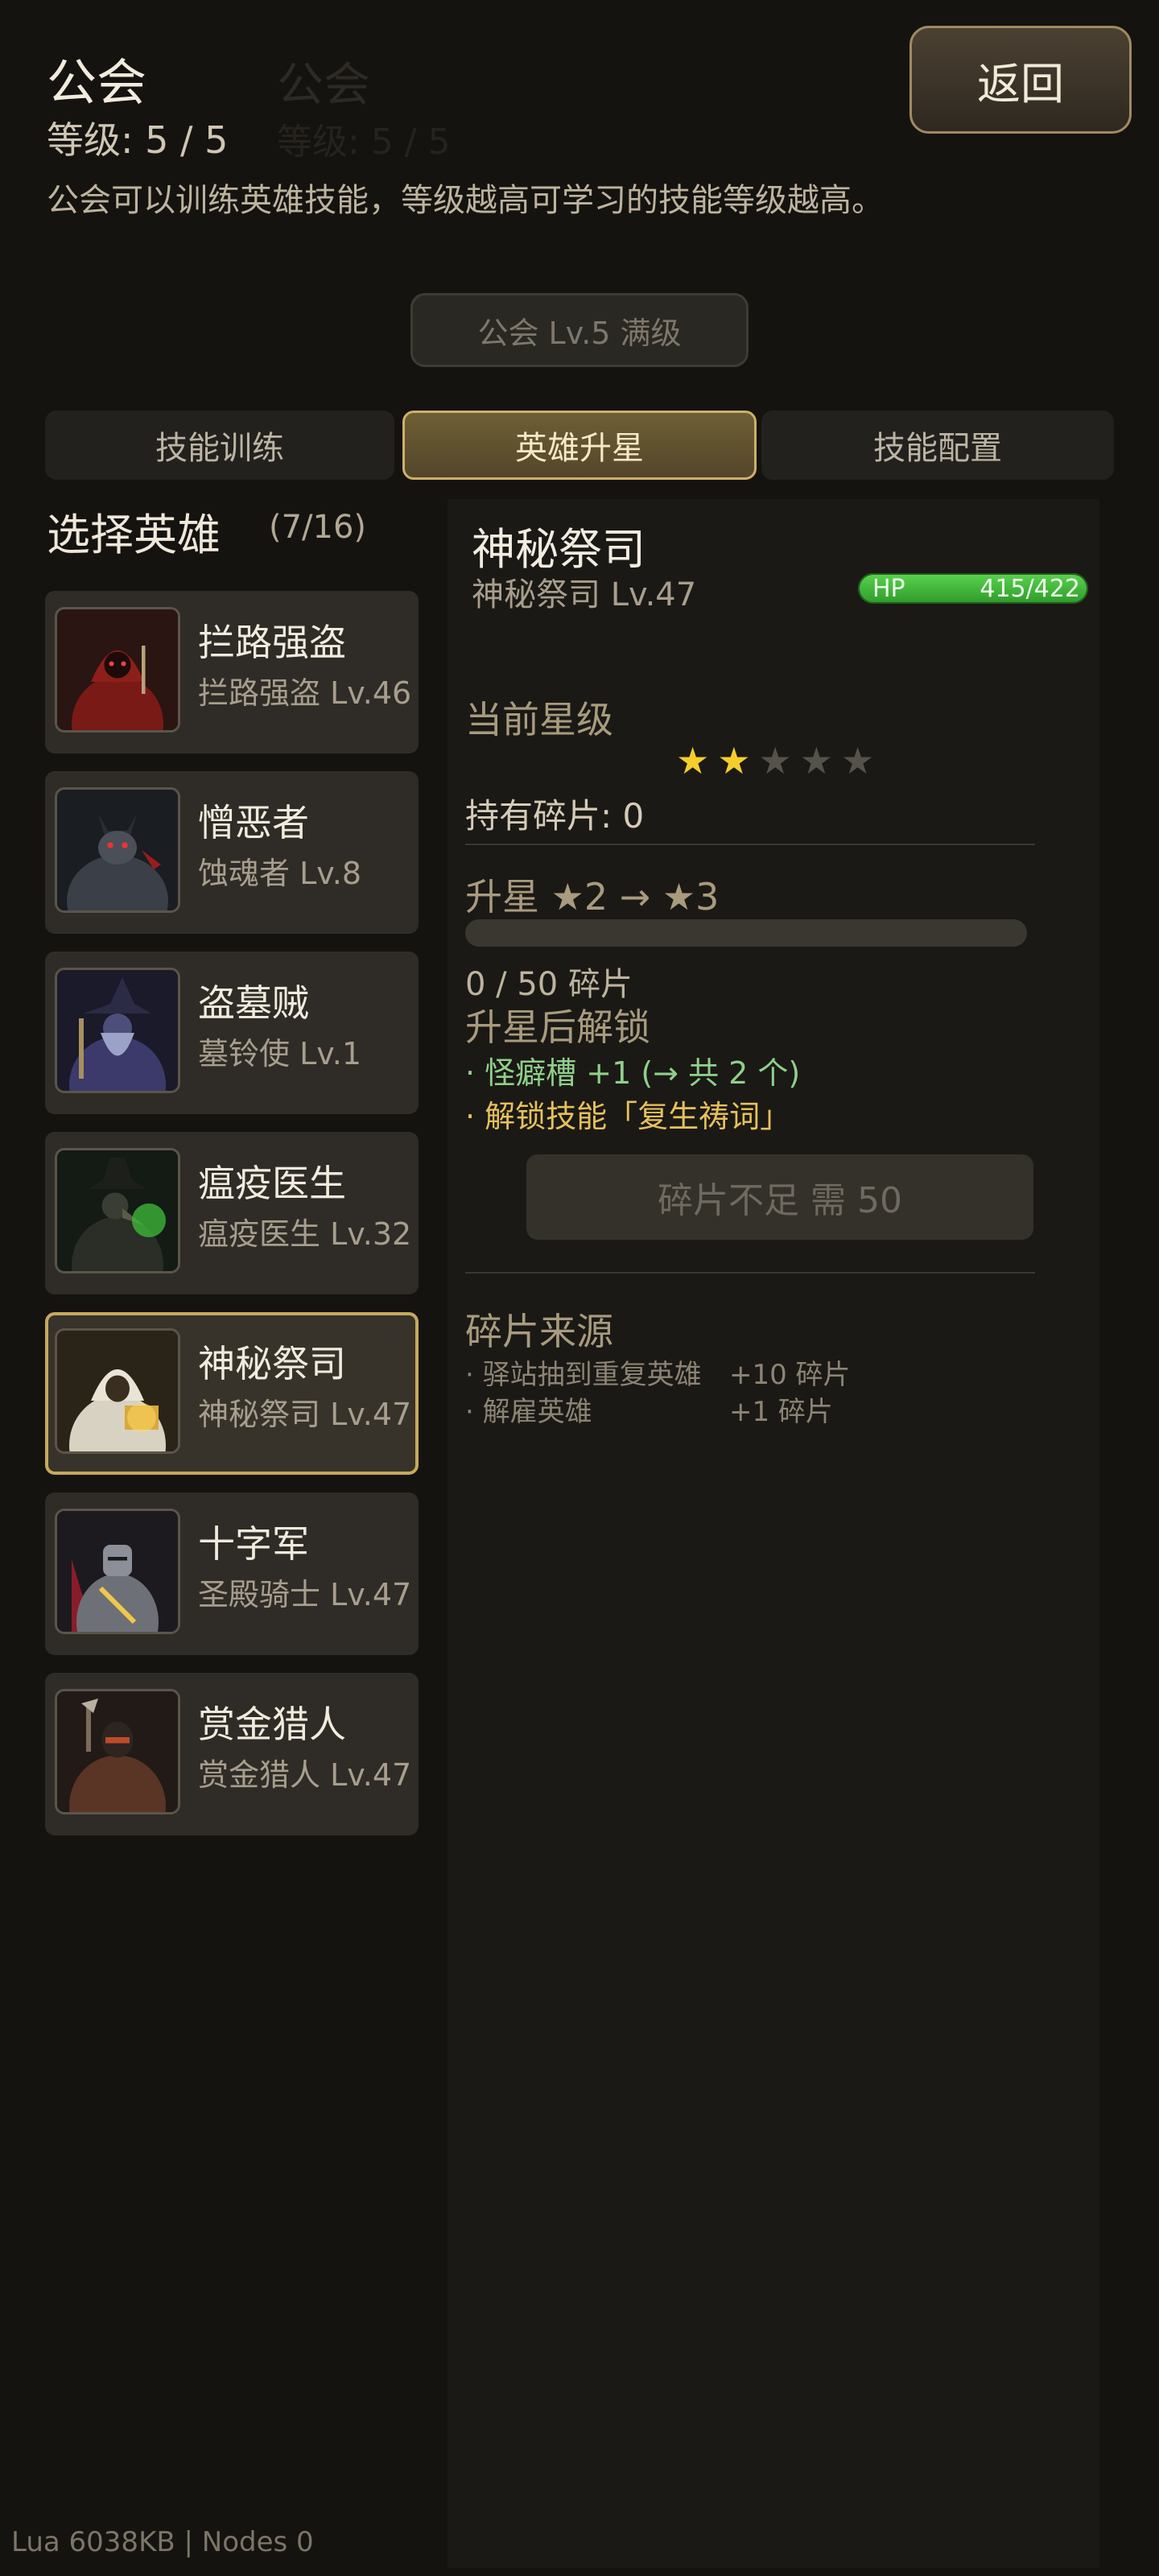  I want to click on guild-description: 公会可以训练英雄技能，等级越高可学习的技能等级越高。, so click(465, 200).